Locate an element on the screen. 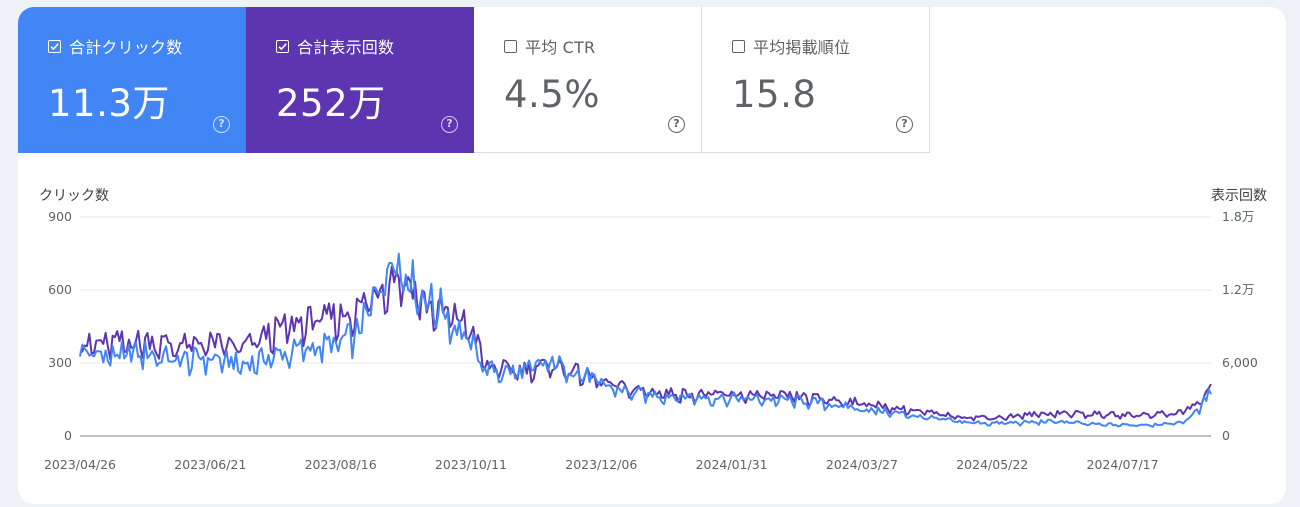 The width and height of the screenshot is (1300, 507). y-right-tick-label: 6,000 is located at coordinates (1240, 362).